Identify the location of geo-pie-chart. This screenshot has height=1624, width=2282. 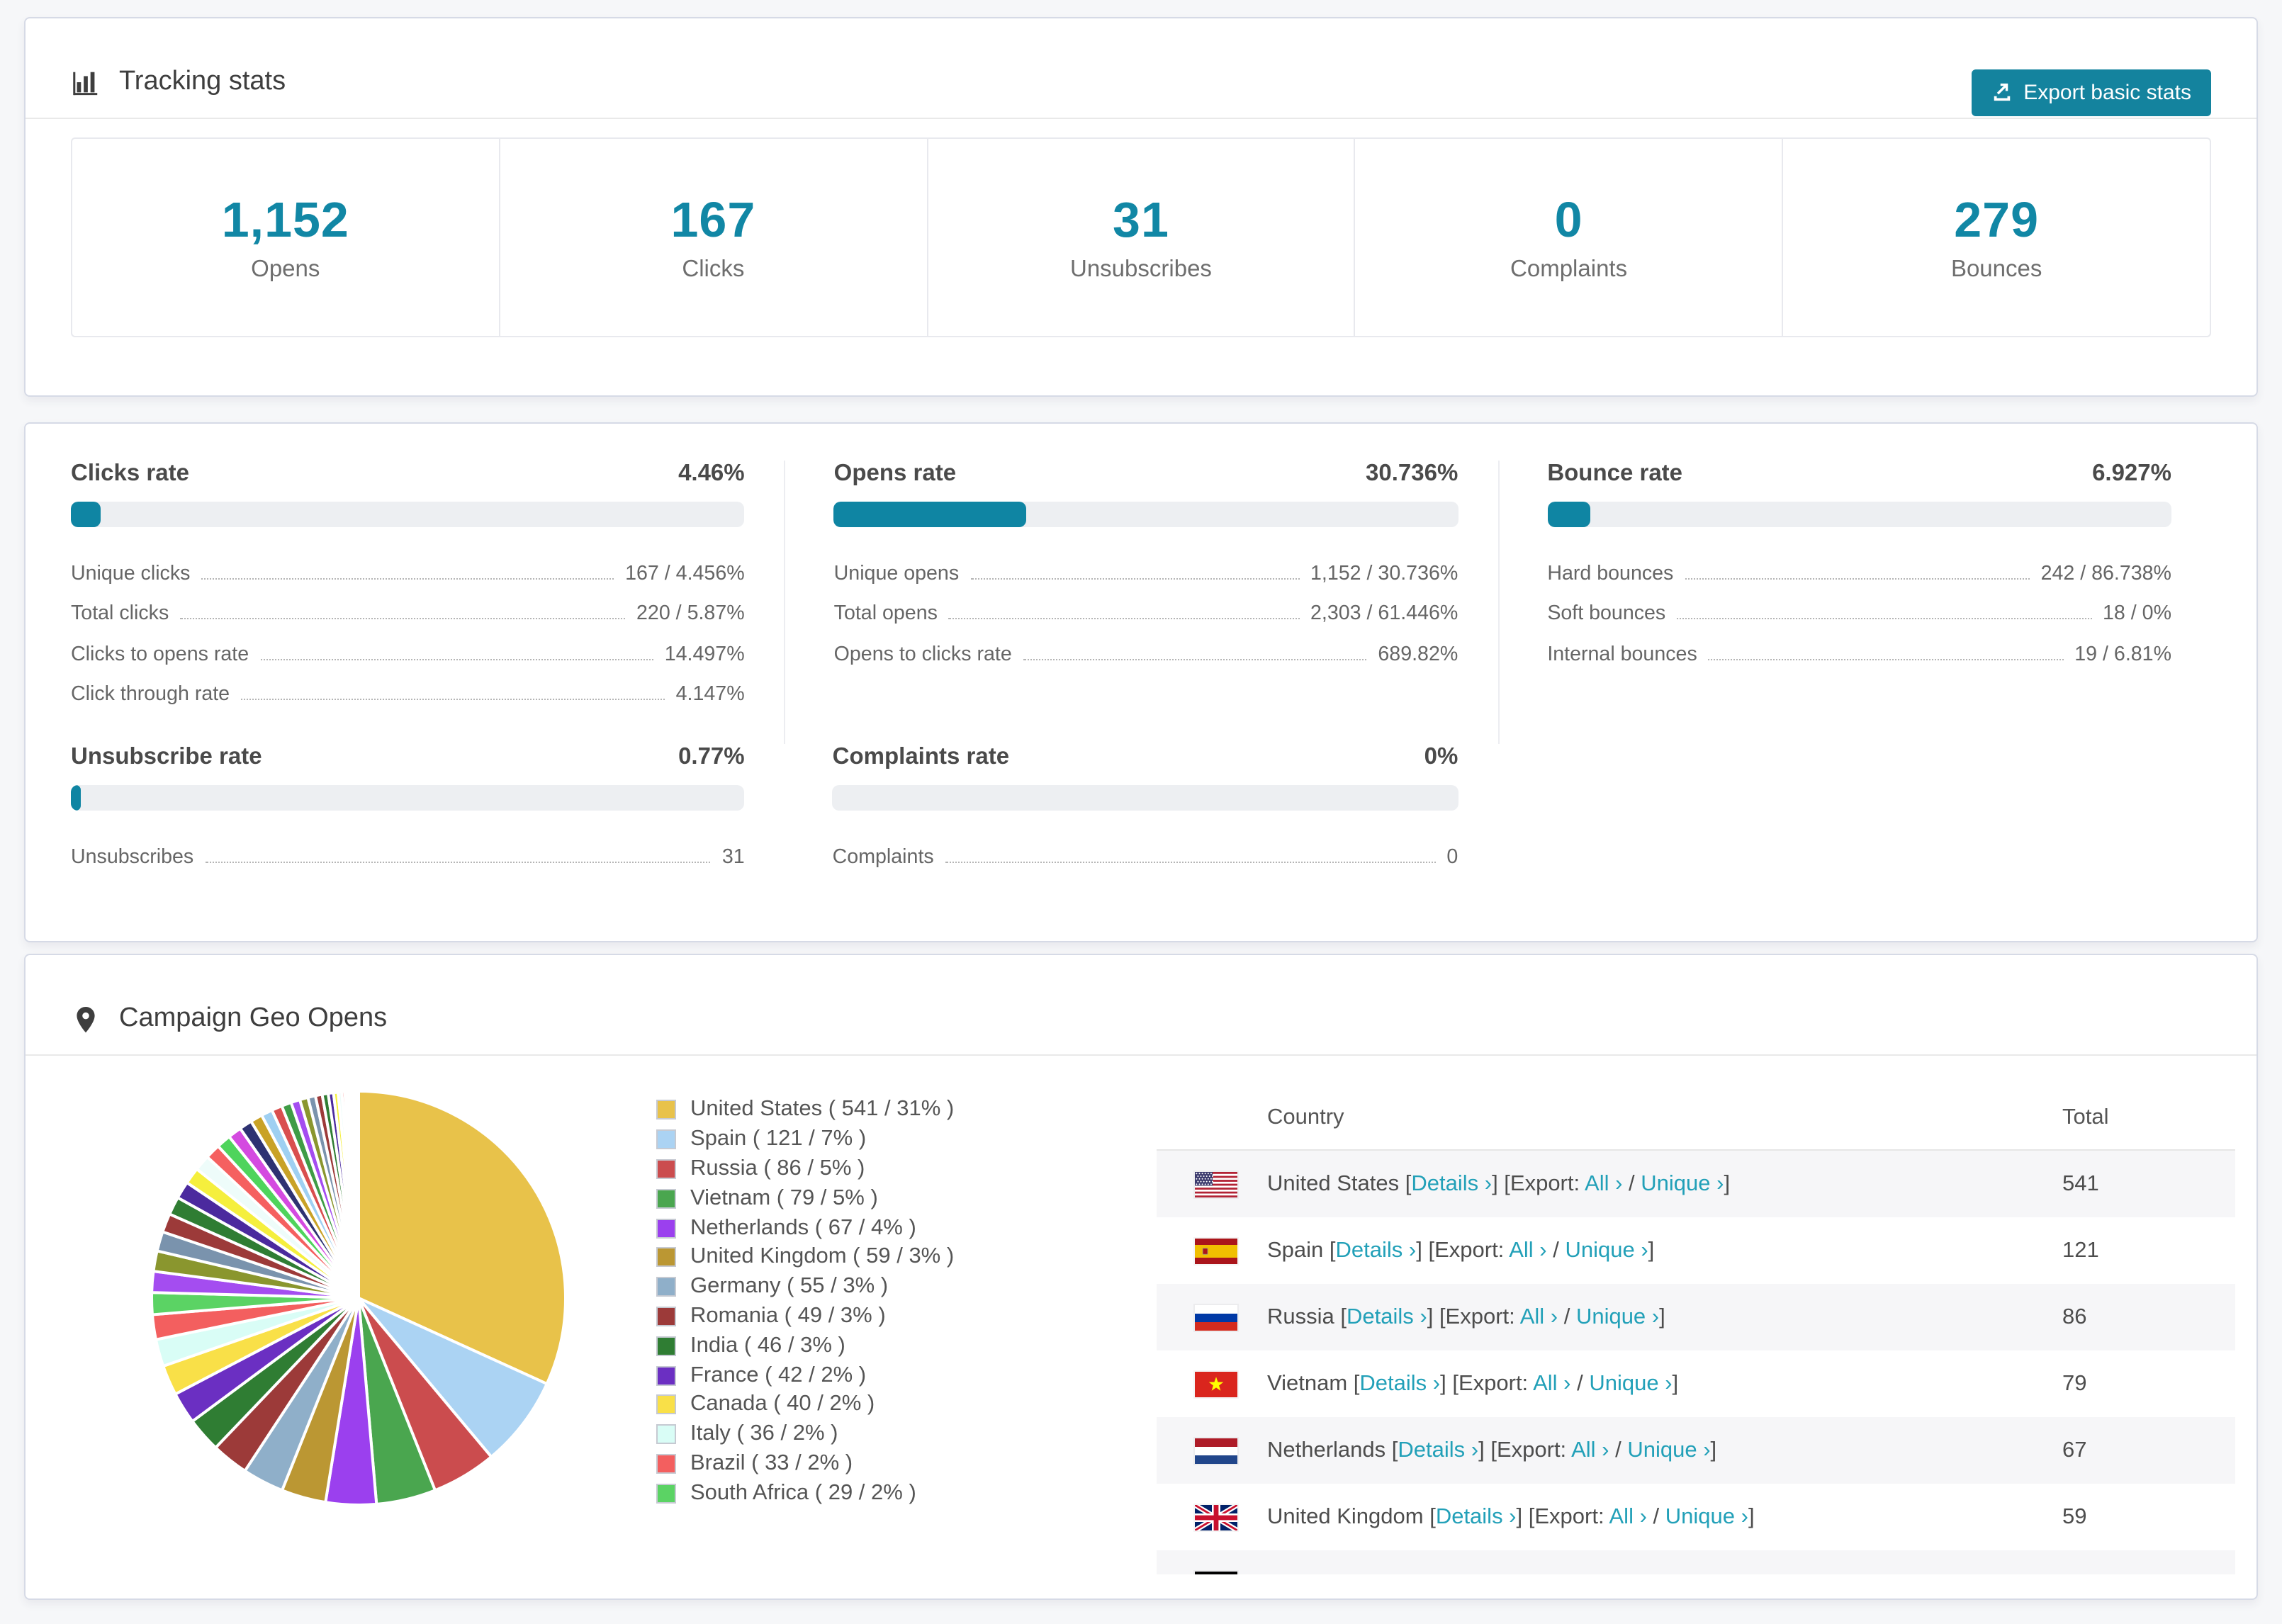
(358, 1298).